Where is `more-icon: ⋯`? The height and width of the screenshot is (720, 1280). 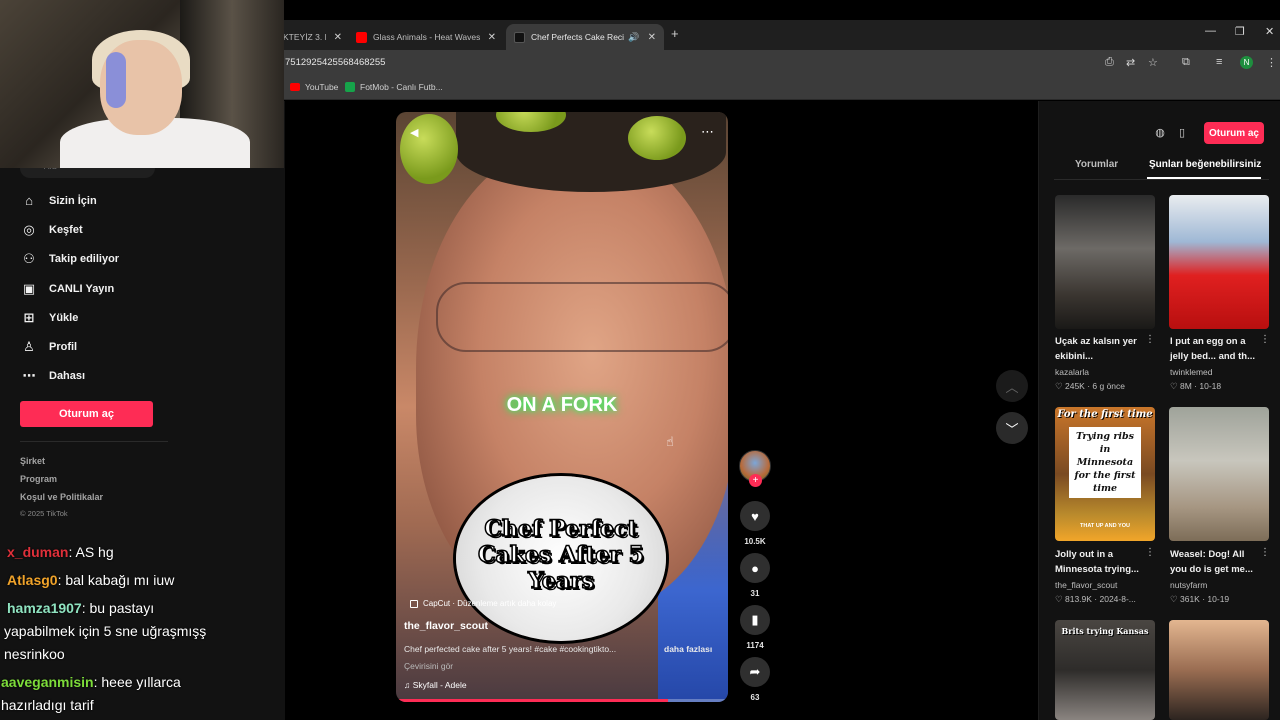 more-icon: ⋯ is located at coordinates (29, 375).